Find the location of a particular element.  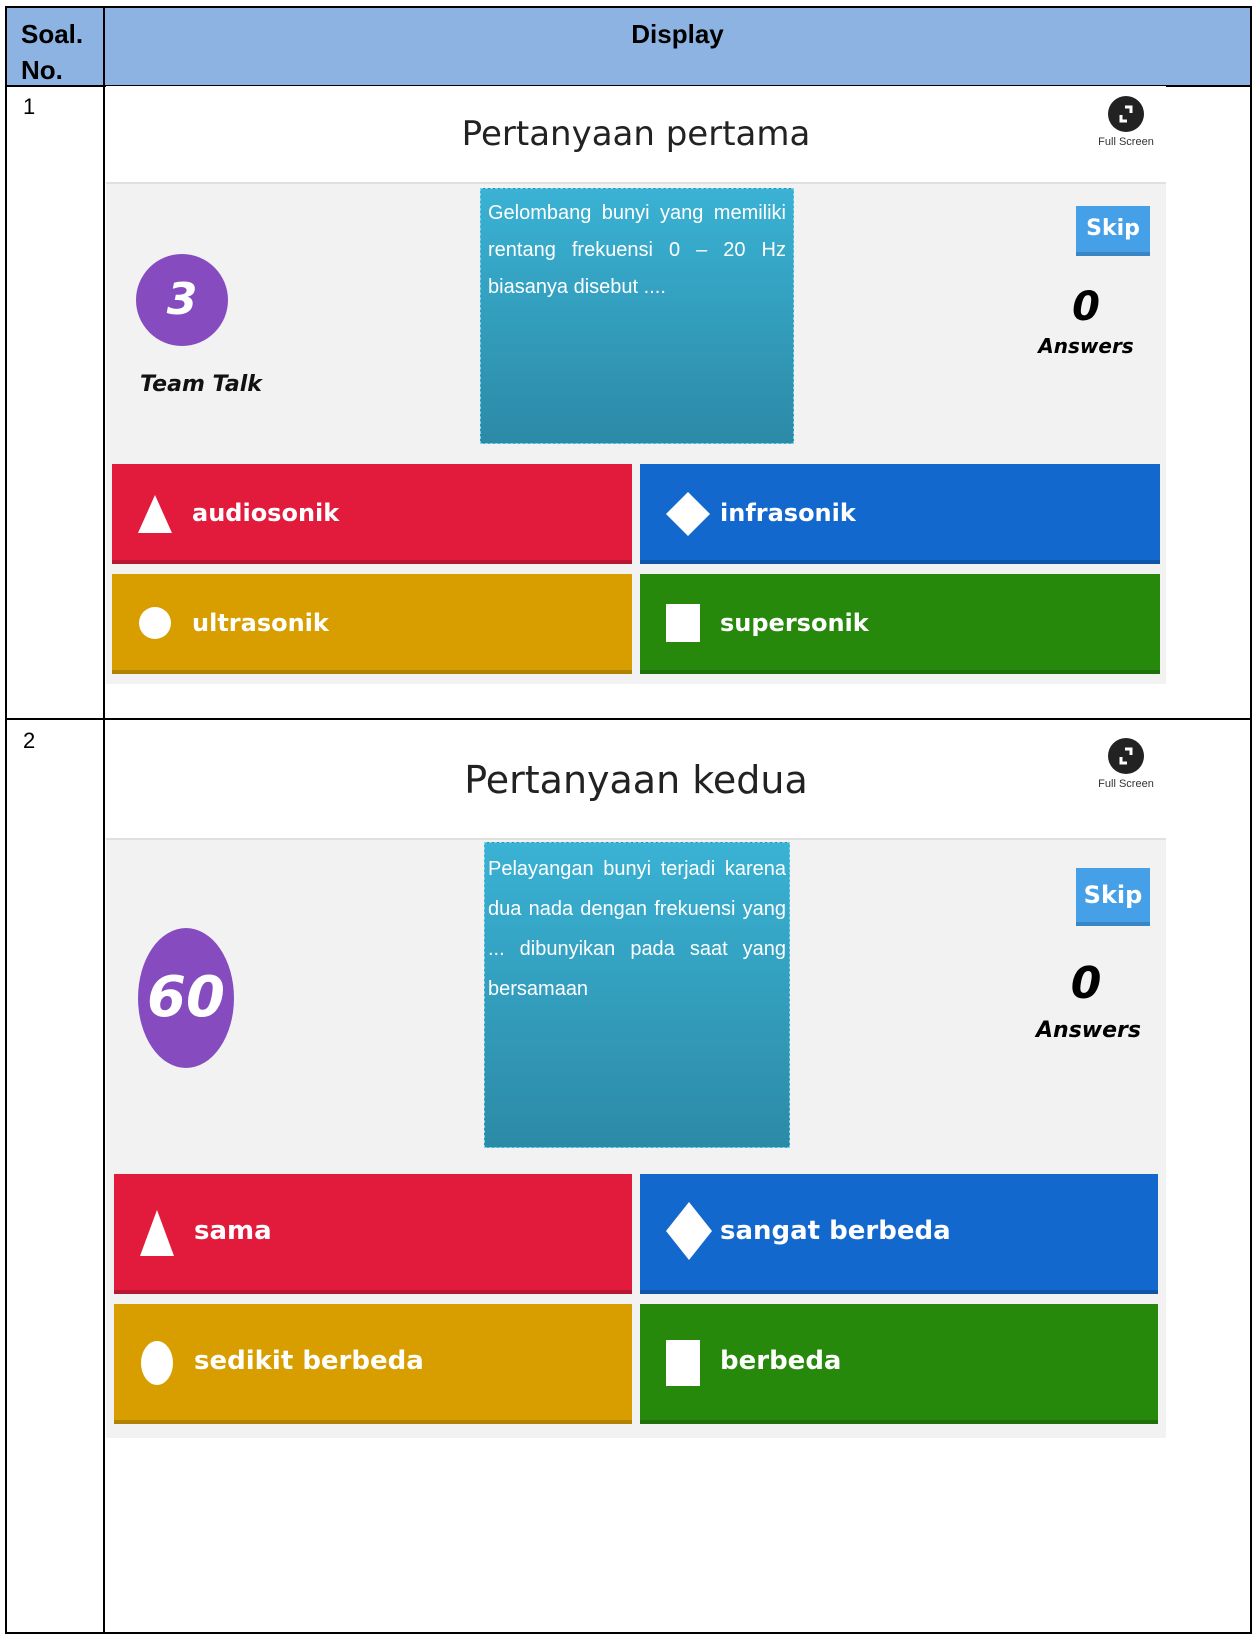

answer-choice: sangat berbeda is located at coordinates (899, 1234).